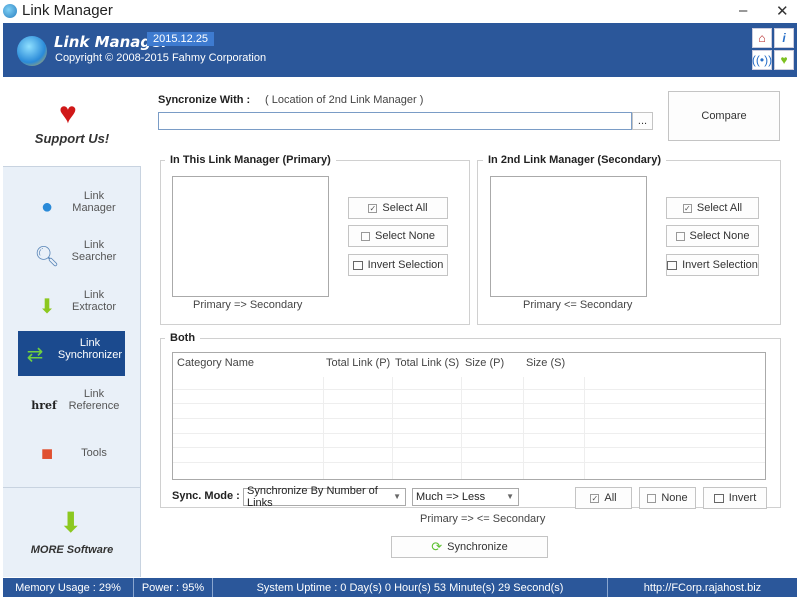  I want to click on href-icon: href, so click(44, 405).